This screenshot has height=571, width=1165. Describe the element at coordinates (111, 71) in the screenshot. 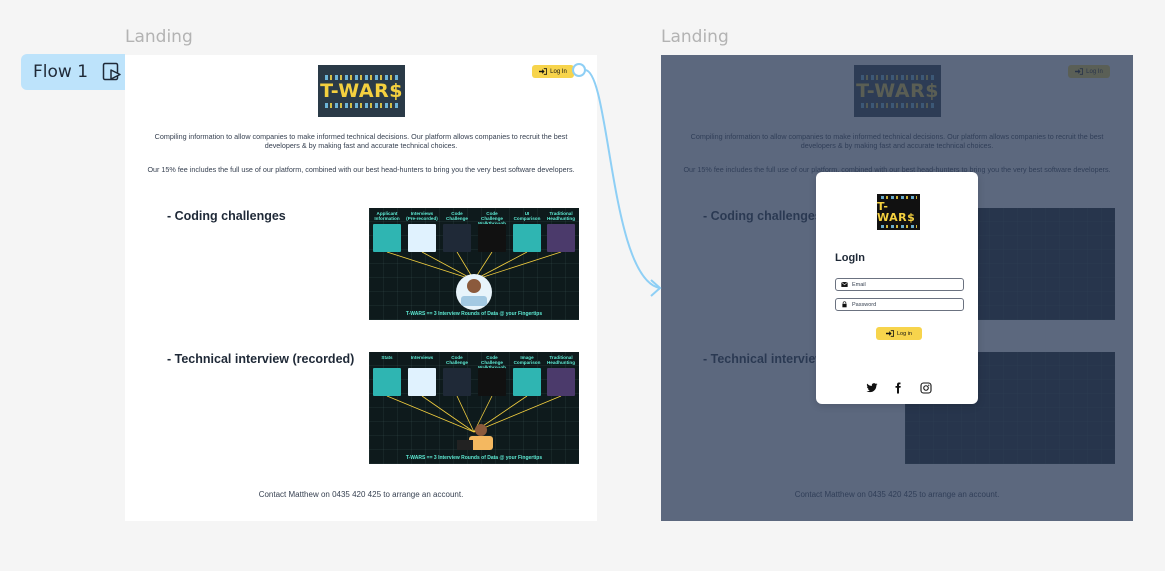

I see `play-frame-icon` at that location.